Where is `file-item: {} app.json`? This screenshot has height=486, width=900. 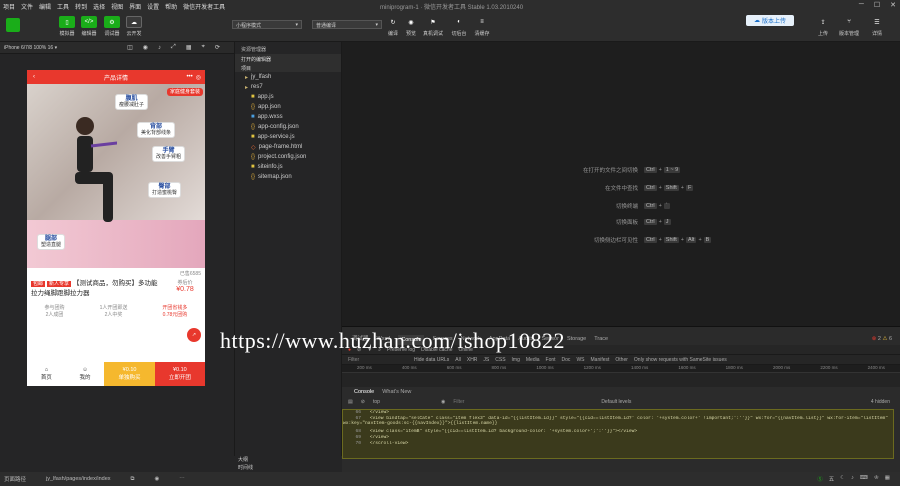
file-item: {} app.json is located at coordinates (288, 107).